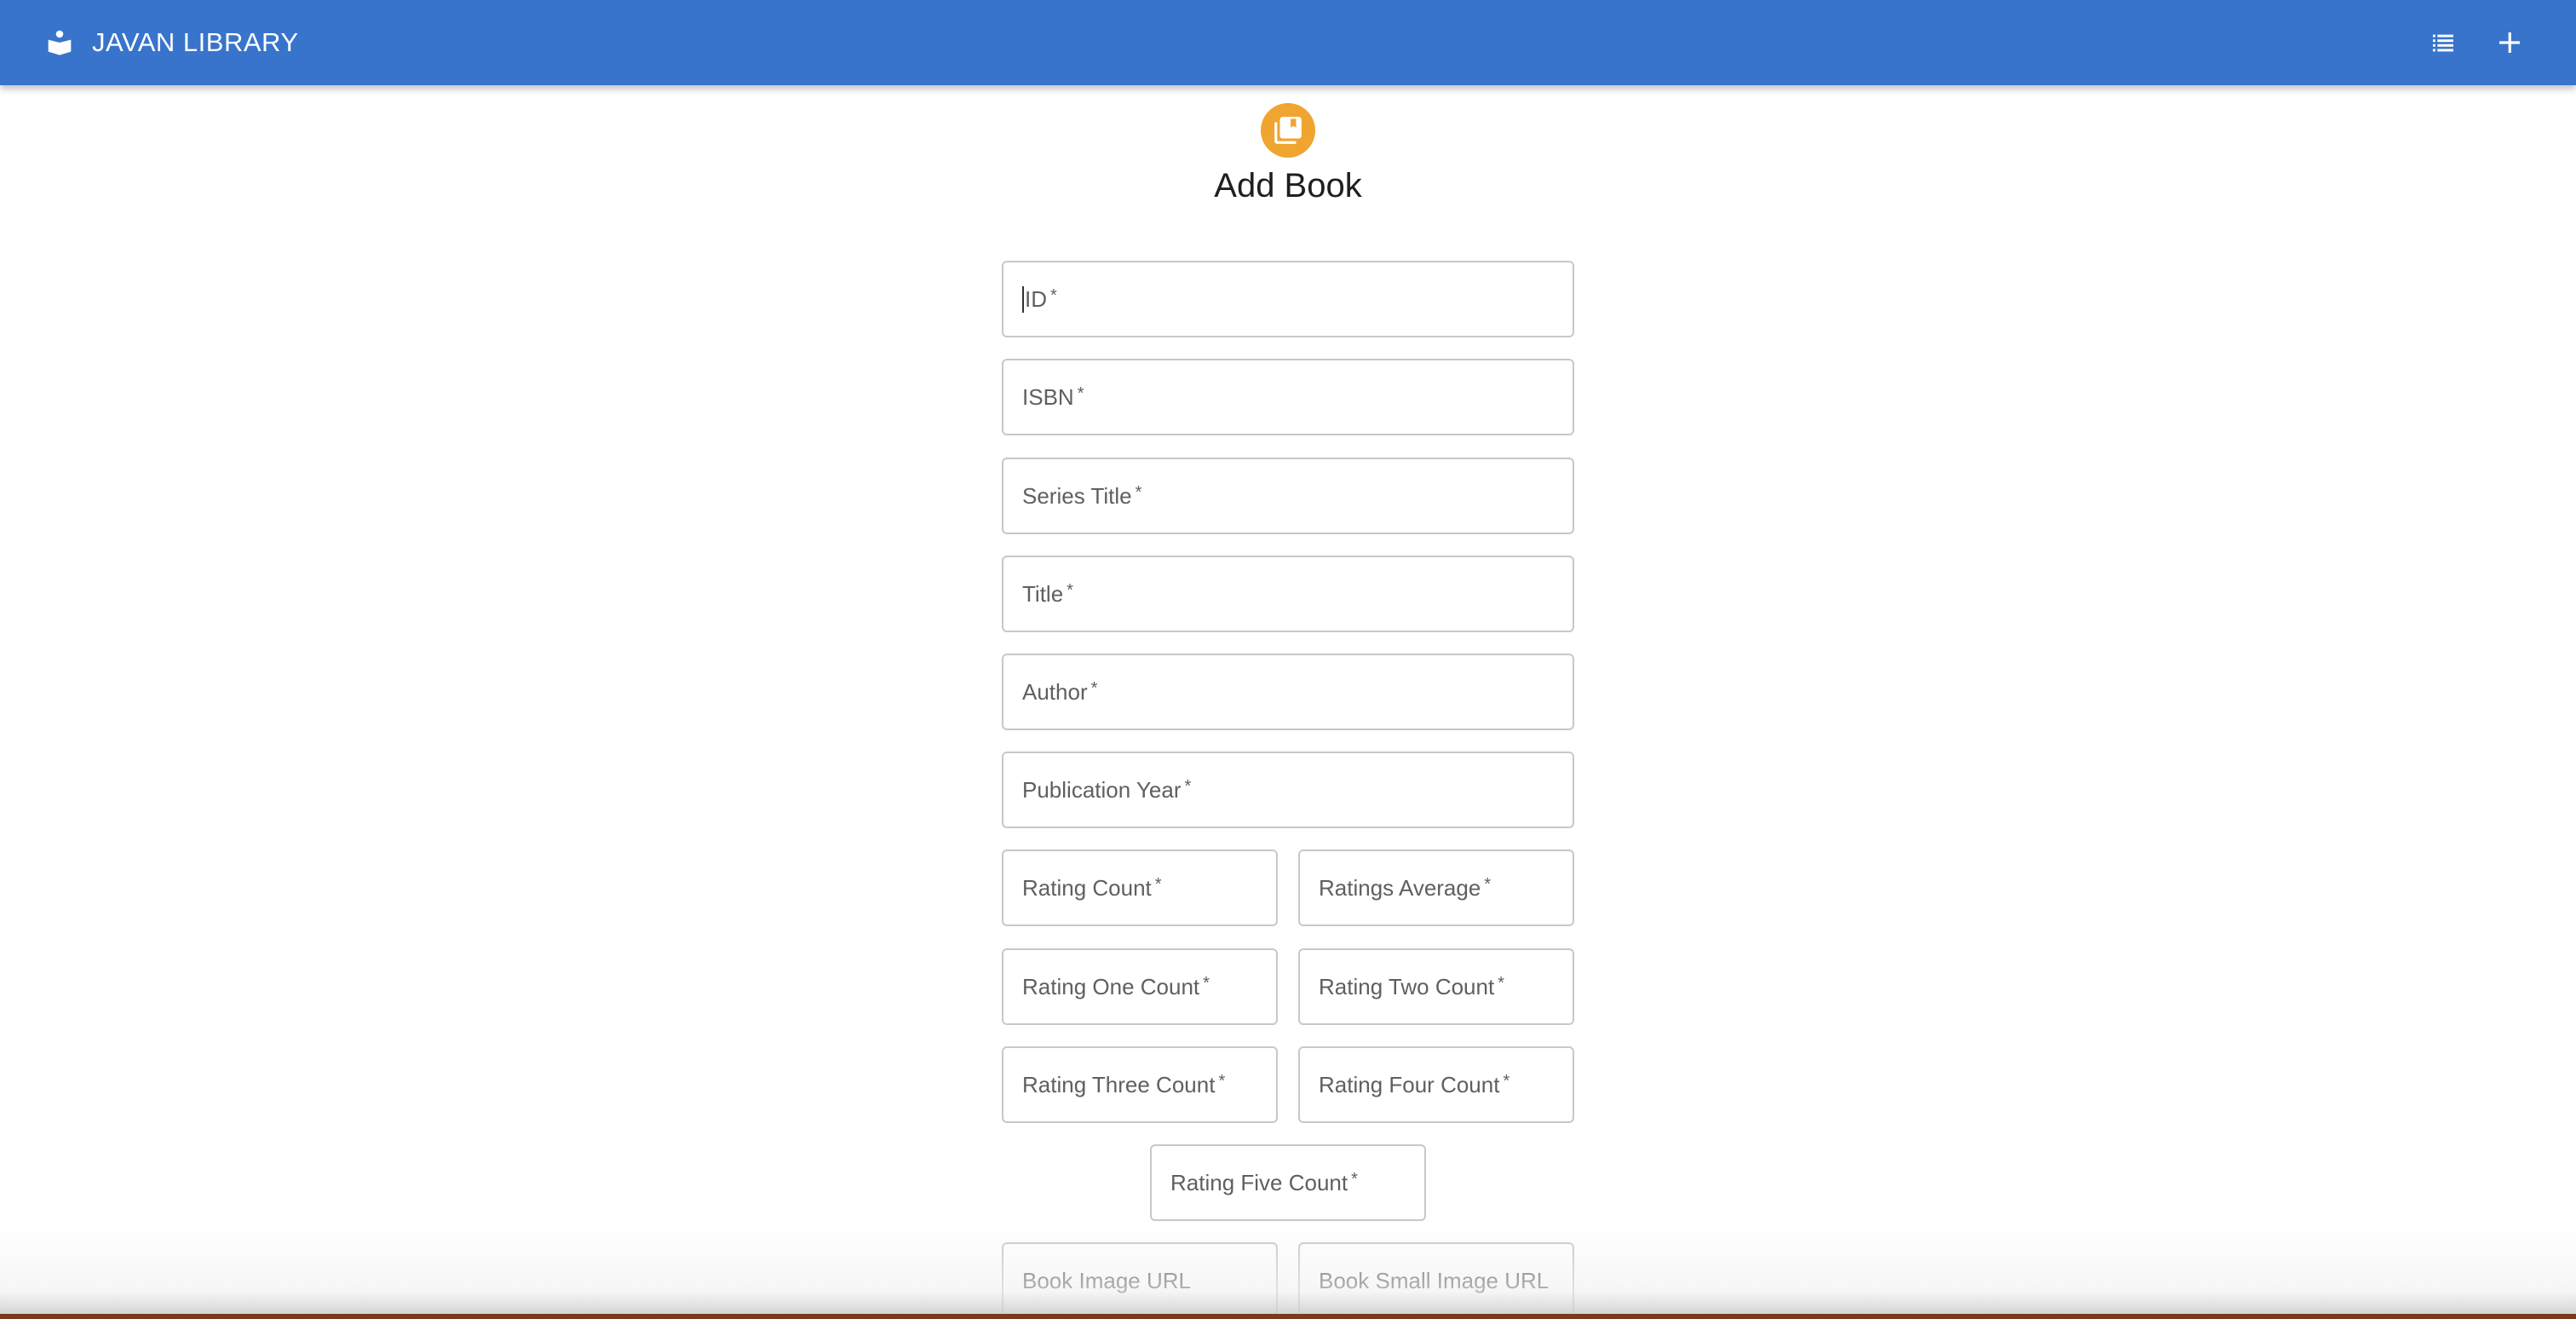 The image size is (2576, 1319). What do you see at coordinates (1288, 1273) in the screenshot?
I see `bottom-shadow` at bounding box center [1288, 1273].